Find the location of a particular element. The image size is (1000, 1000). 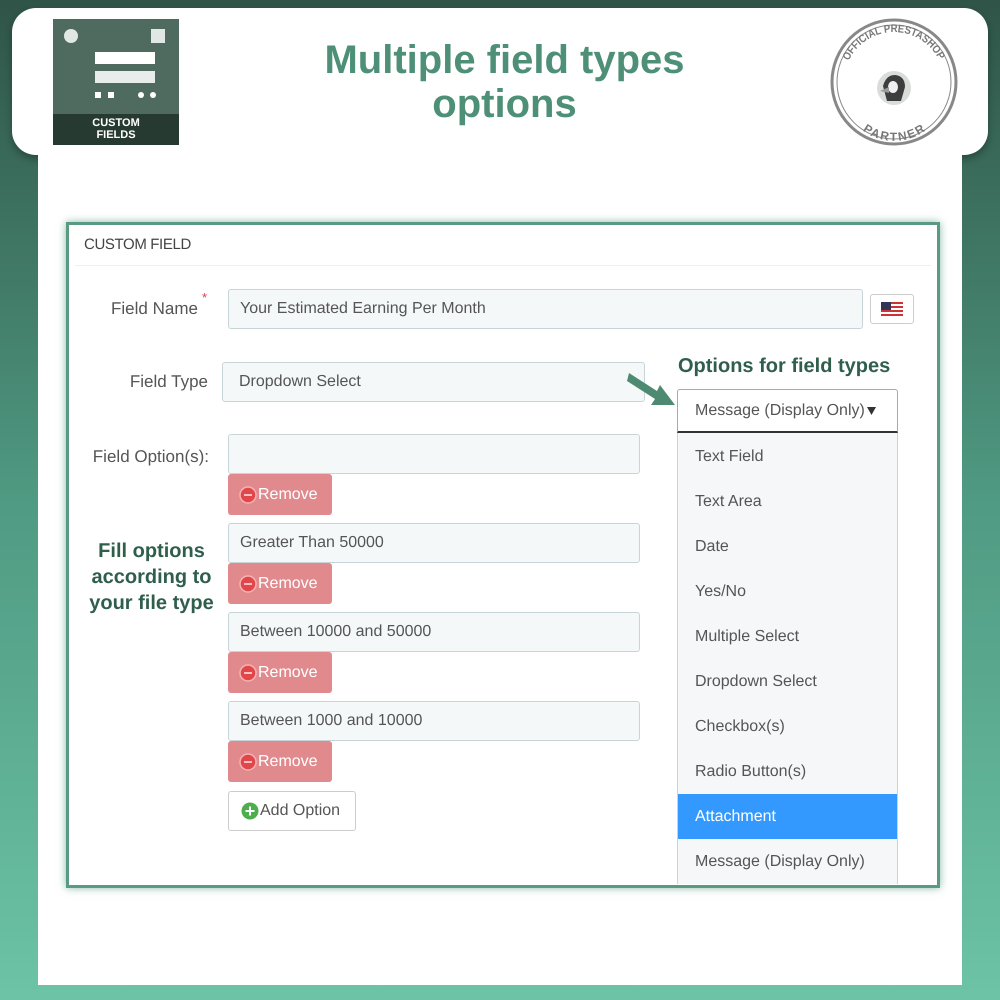

required-mark: * is located at coordinates (204, 298).